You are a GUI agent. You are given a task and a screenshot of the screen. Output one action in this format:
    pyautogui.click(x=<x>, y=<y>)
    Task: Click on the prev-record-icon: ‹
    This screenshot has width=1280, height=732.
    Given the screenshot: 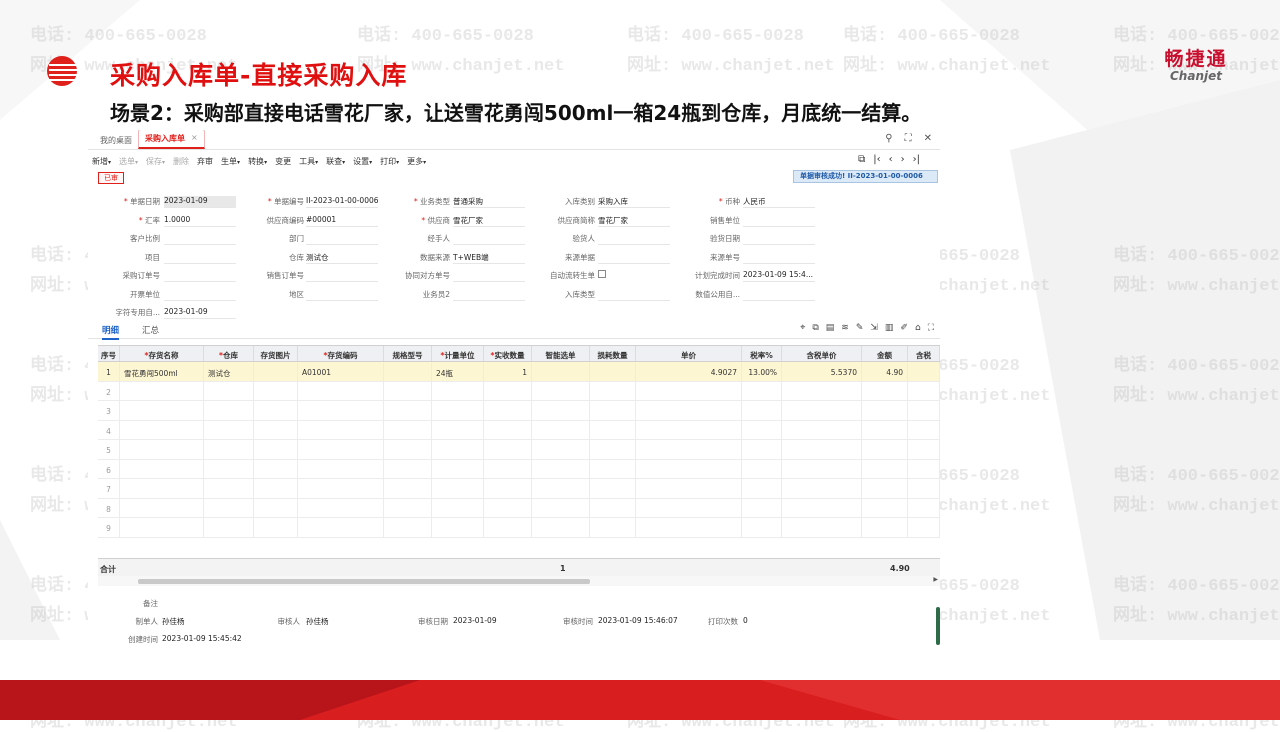 What is the action you would take?
    pyautogui.click(x=891, y=159)
    